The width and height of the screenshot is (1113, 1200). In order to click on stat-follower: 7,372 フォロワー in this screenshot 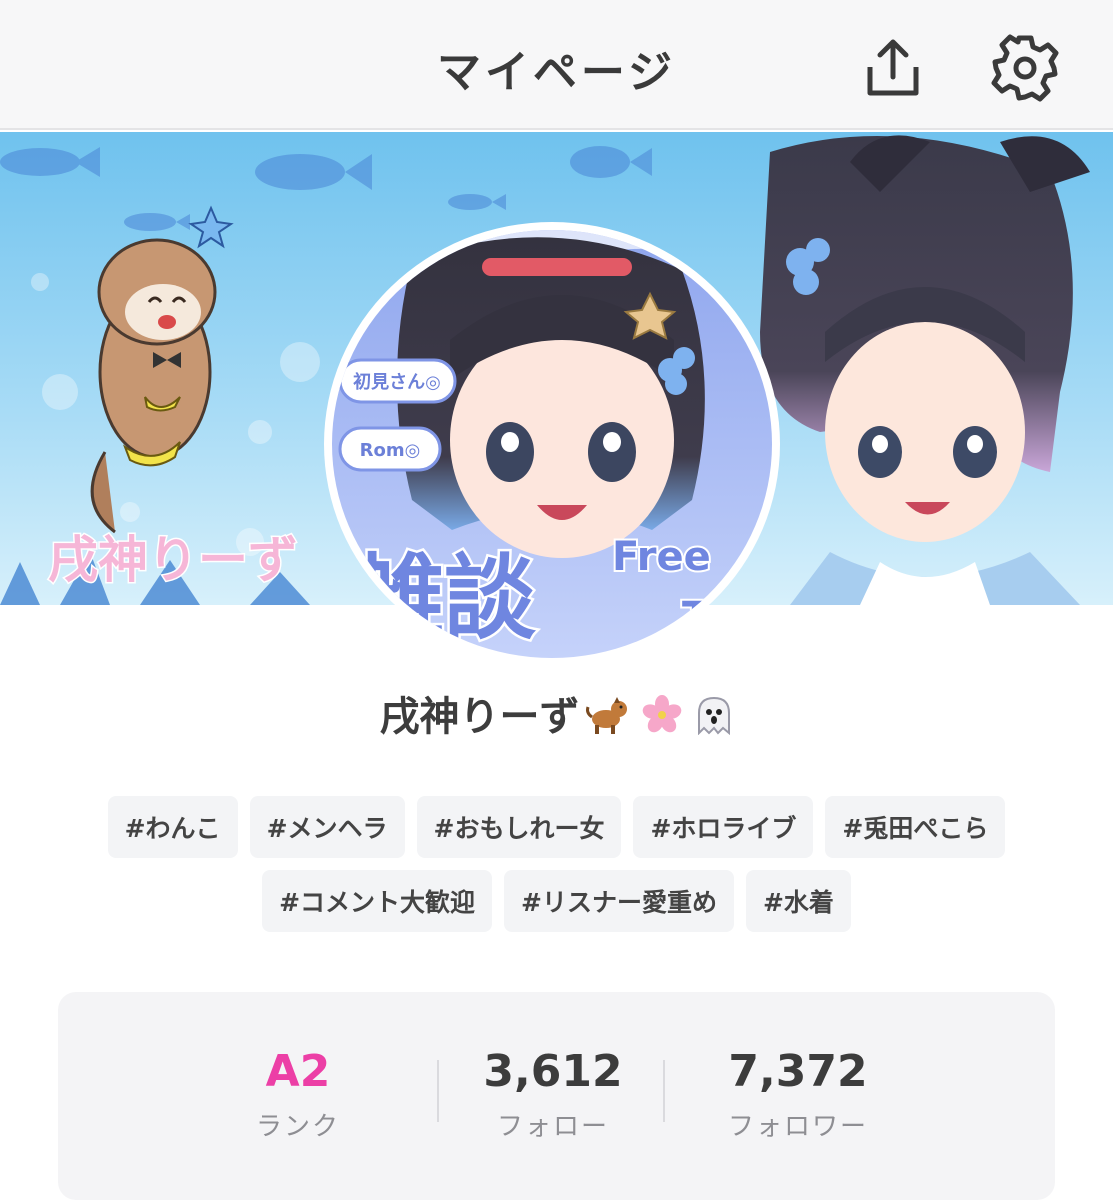, I will do `click(798, 1093)`.